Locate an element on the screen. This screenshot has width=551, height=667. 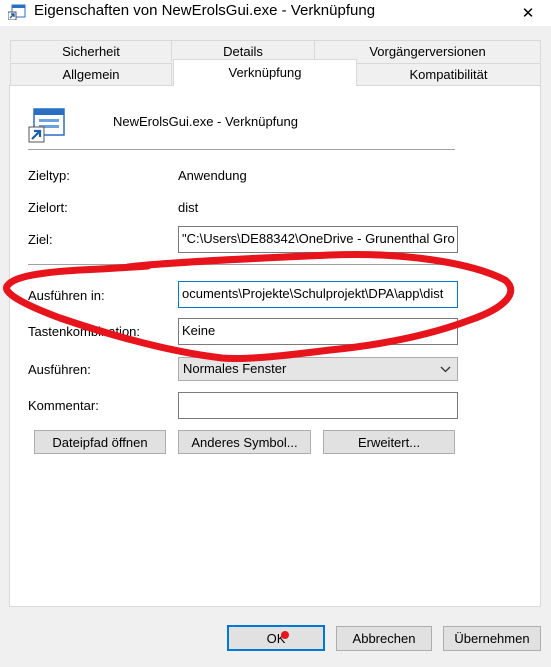
chevron-down-icon is located at coordinates (445, 369).